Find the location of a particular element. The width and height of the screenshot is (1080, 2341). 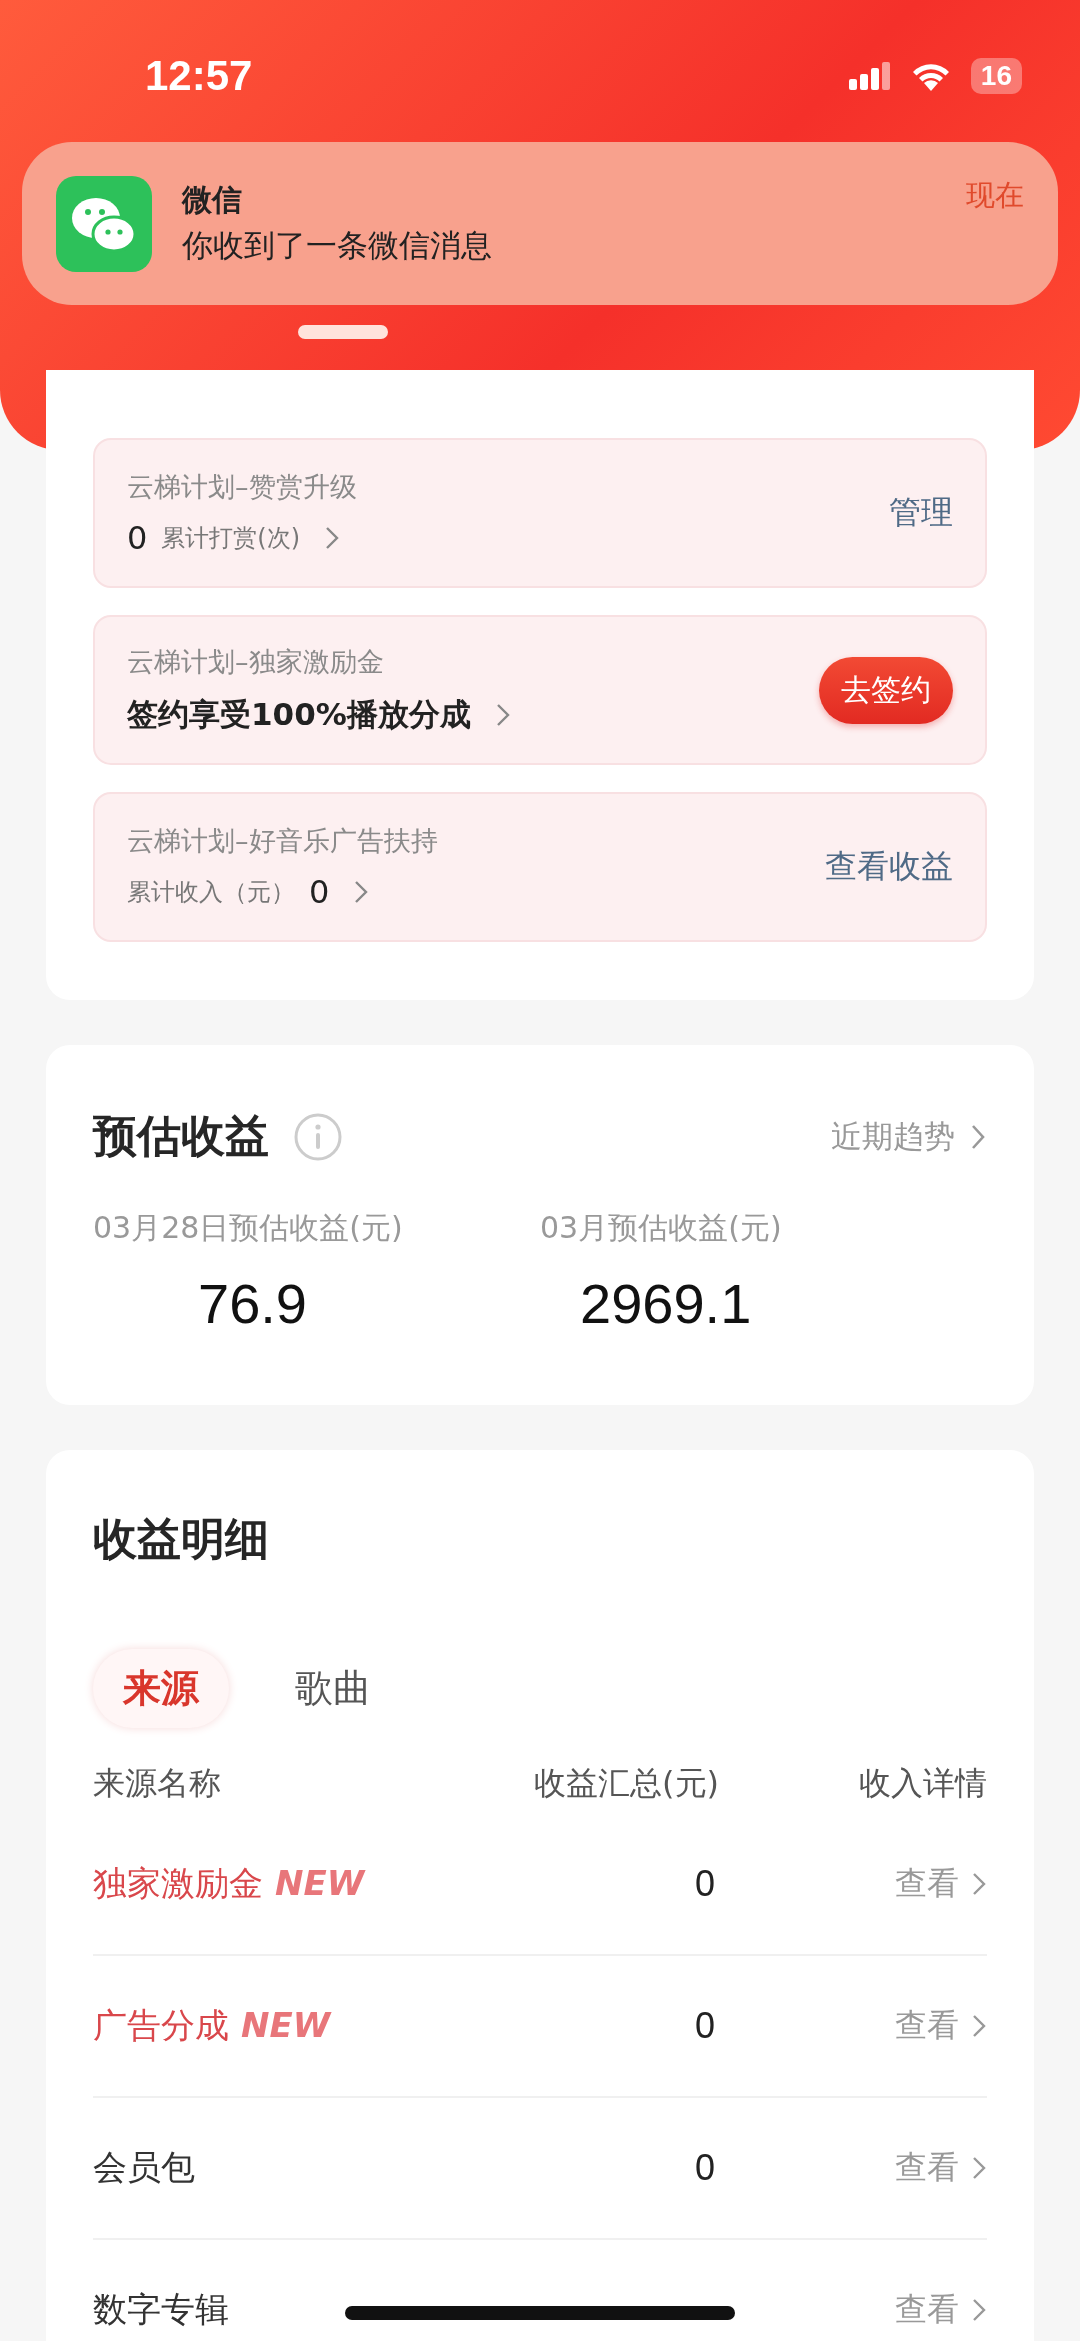

notification-banner: 微信 你收到了一条微信消息 现在 is located at coordinates (540, 223).